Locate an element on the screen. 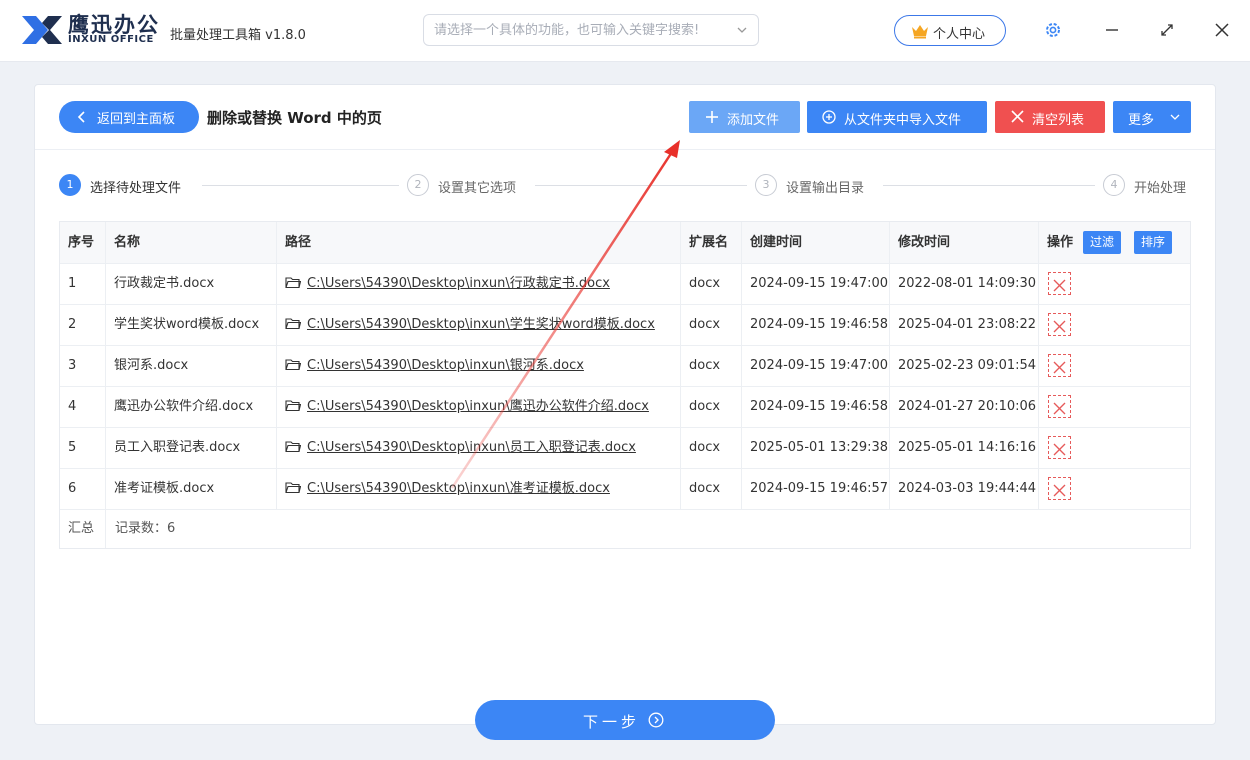 This screenshot has width=1250, height=760. row-name: 准考证模板.docx is located at coordinates (191, 489).